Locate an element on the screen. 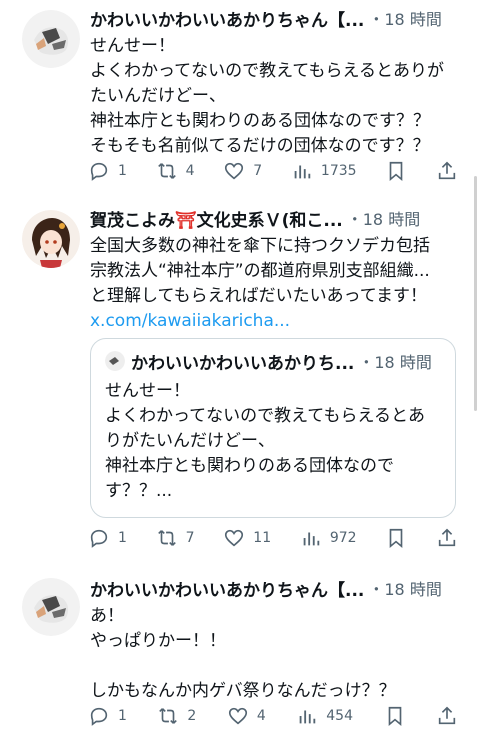 This screenshot has height=740, width=480. tweet-line: やっぱりかー！！ is located at coordinates (158, 641).